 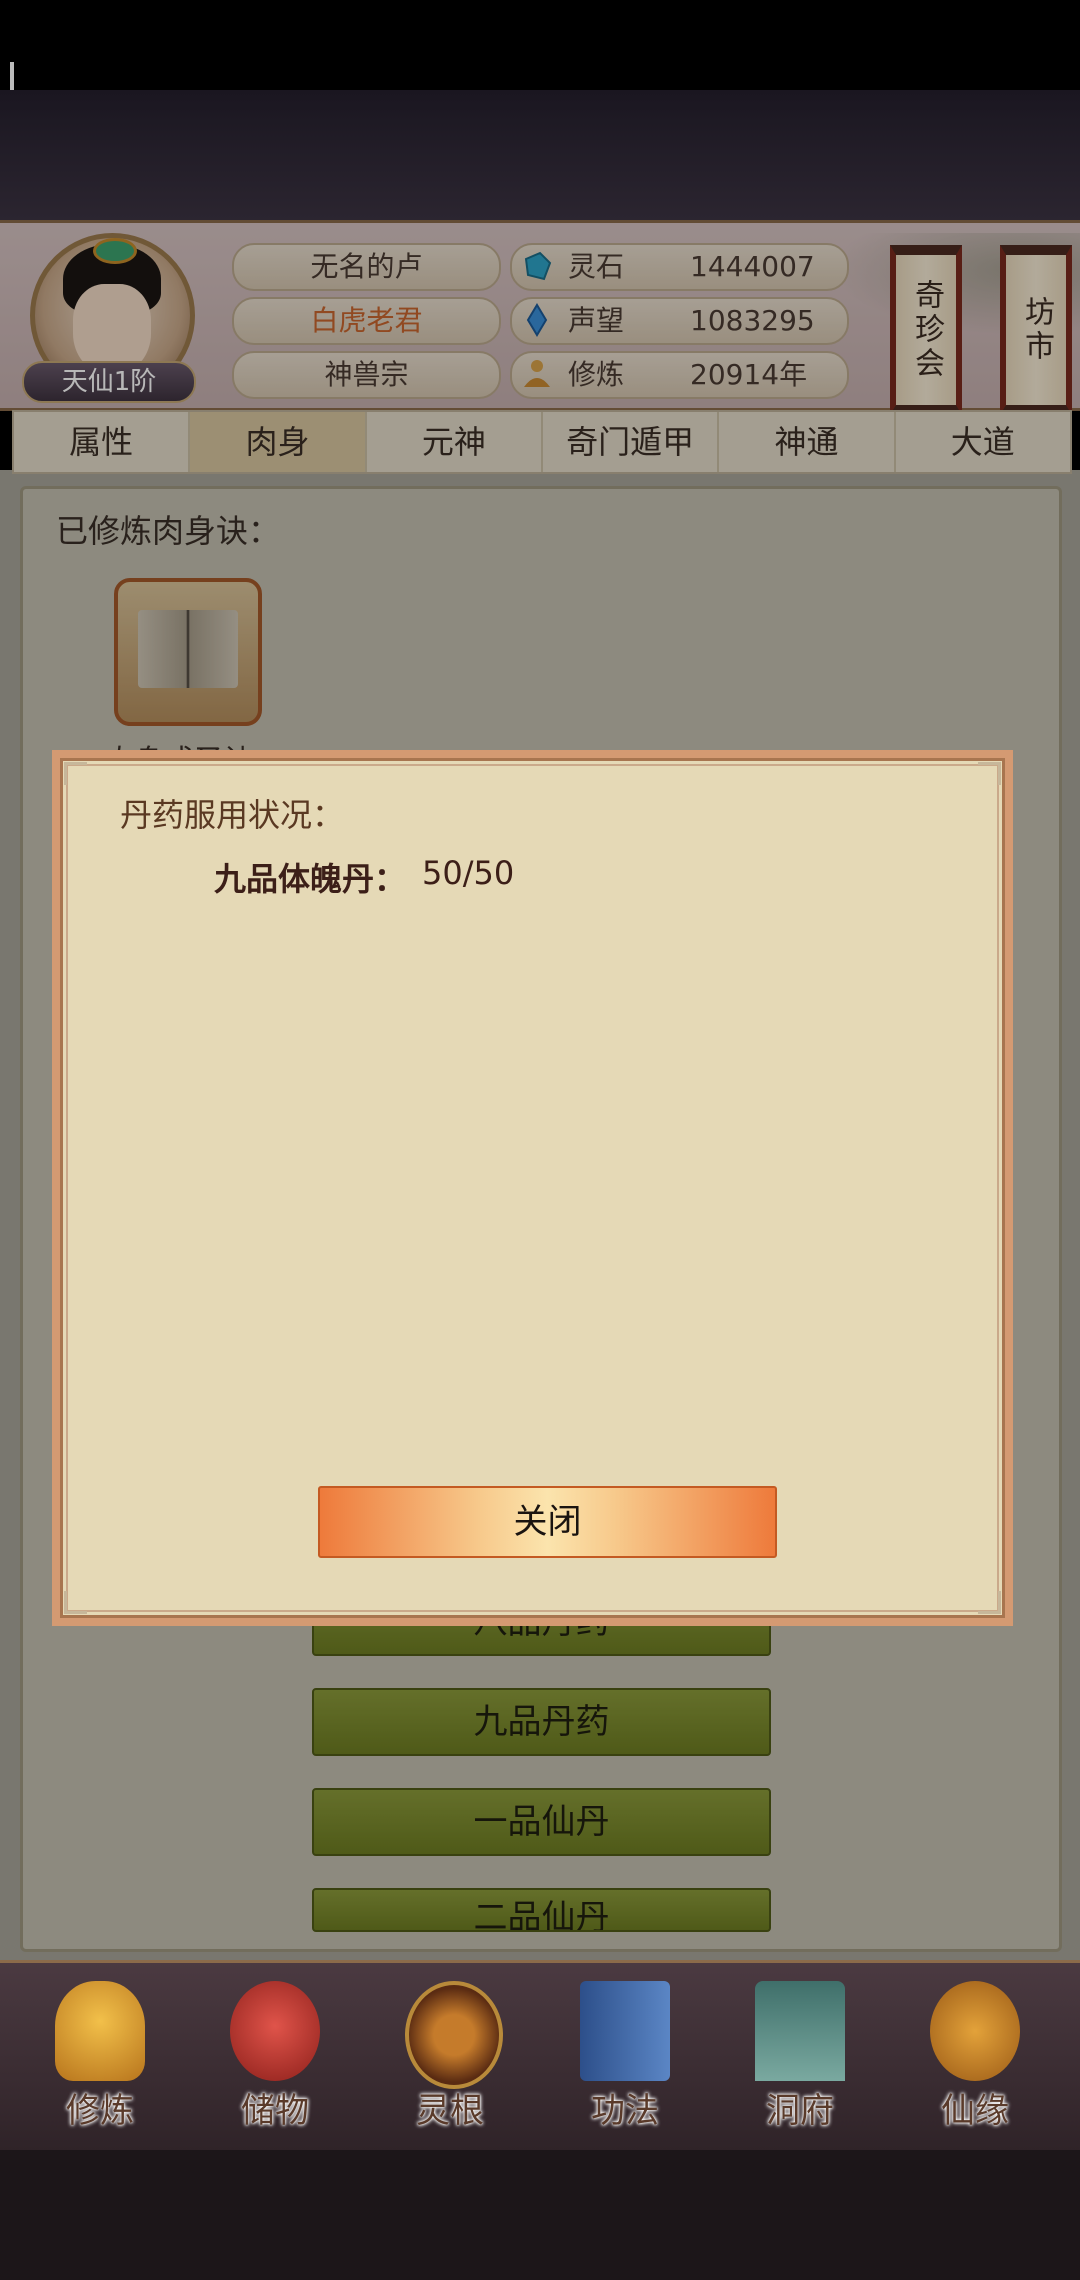 What do you see at coordinates (232, 815) in the screenshot?
I see `dialog-title: 丹药服用状况：` at bounding box center [232, 815].